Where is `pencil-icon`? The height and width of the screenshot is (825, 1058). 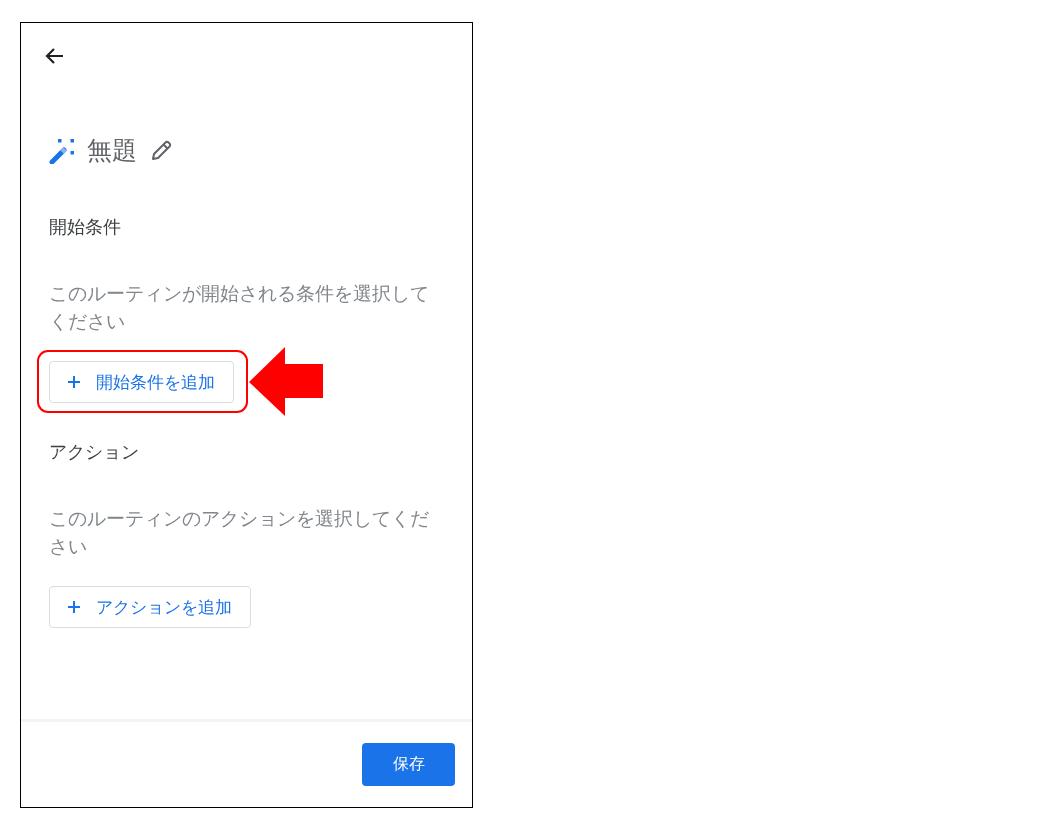
pencil-icon is located at coordinates (161, 151).